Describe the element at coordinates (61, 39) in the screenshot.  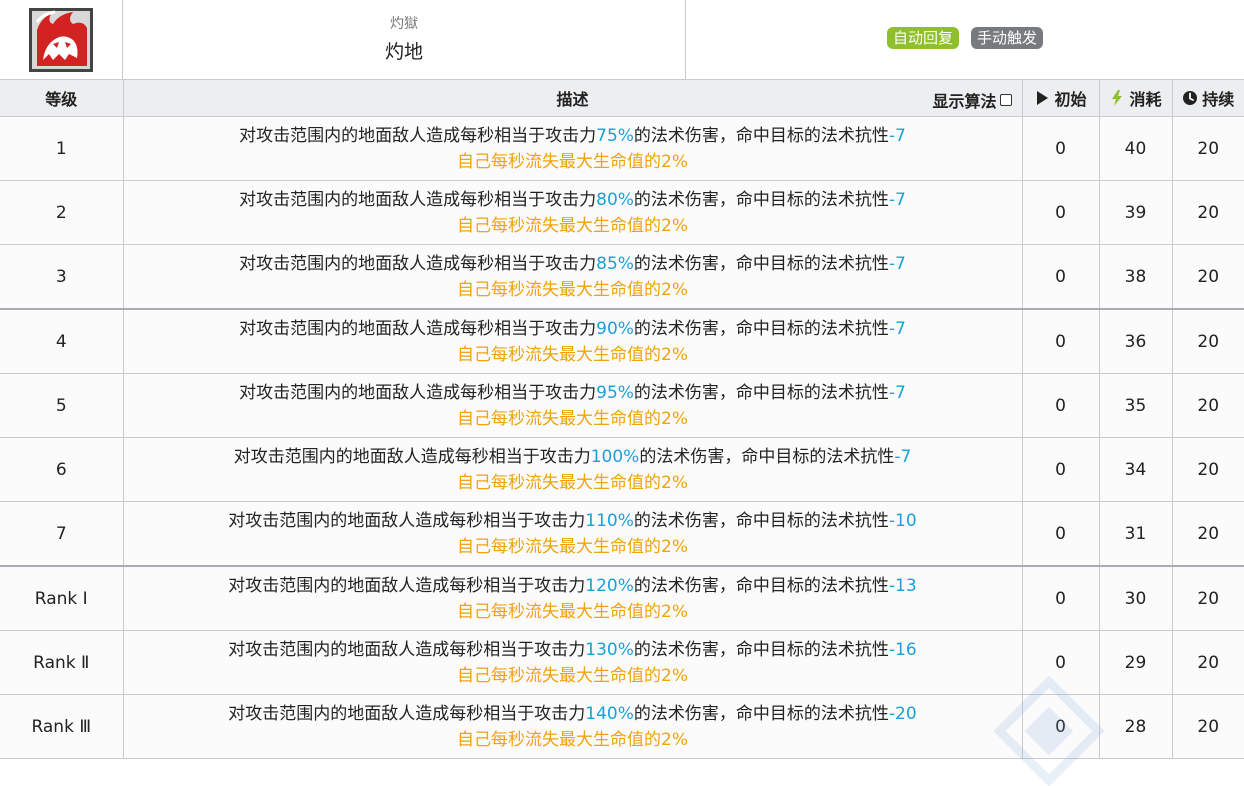
I see `flame-beast-icon` at that location.